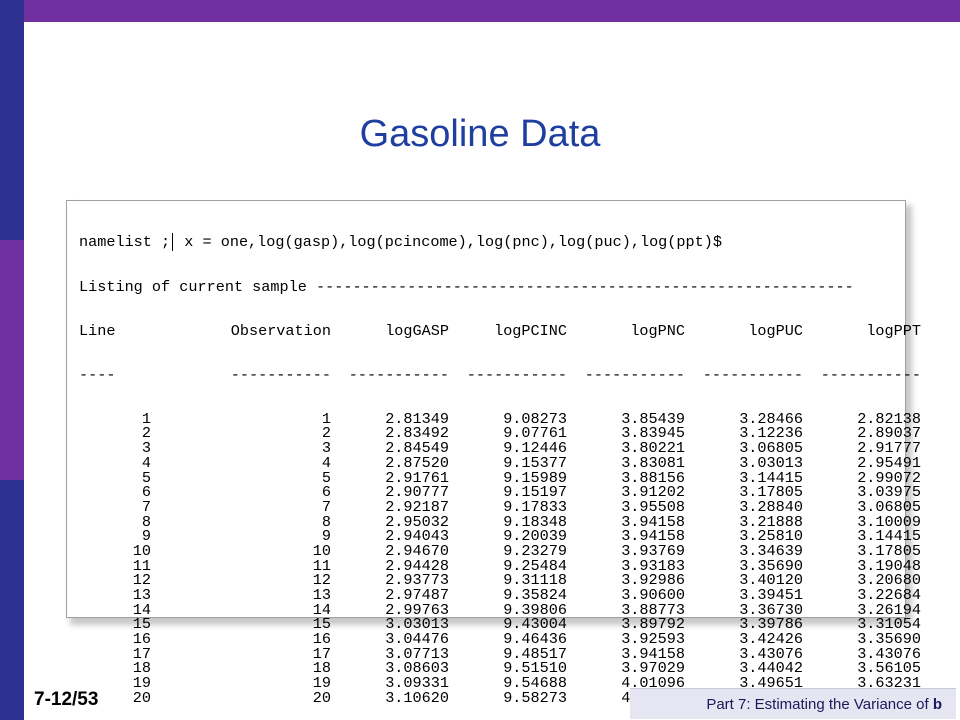 The width and height of the screenshot is (960, 720). I want to click on observation-cell: 16, so click(321, 639).